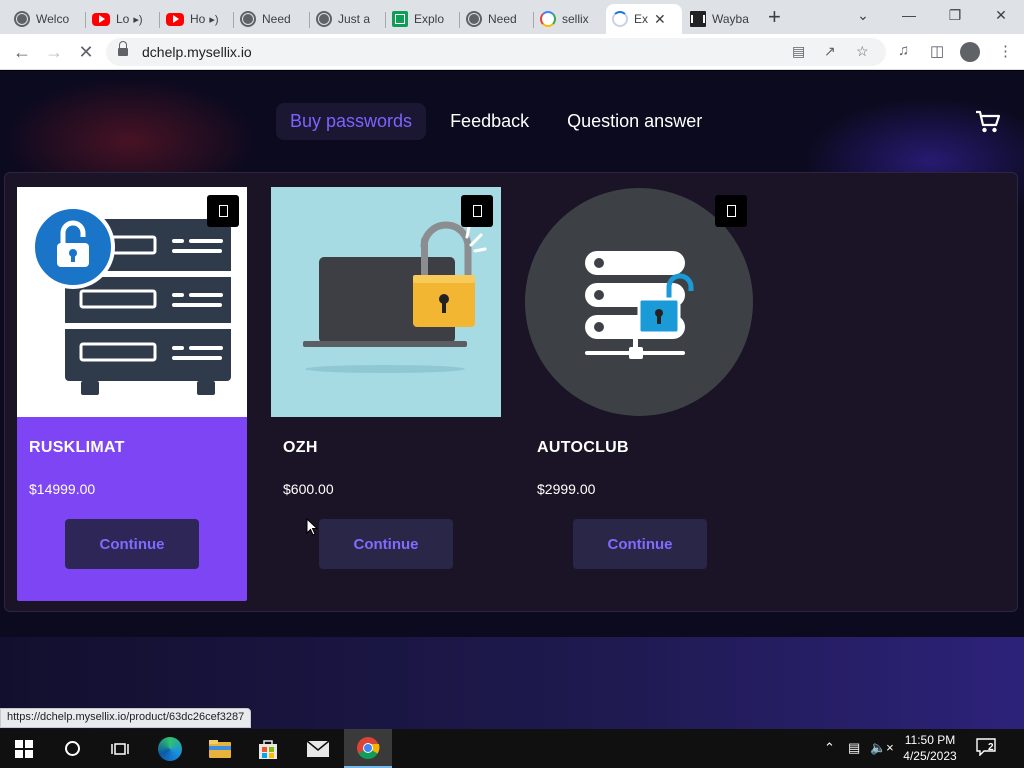 The width and height of the screenshot is (1024, 768). I want to click on tray-chevron-icon: ⌃, so click(829, 748).